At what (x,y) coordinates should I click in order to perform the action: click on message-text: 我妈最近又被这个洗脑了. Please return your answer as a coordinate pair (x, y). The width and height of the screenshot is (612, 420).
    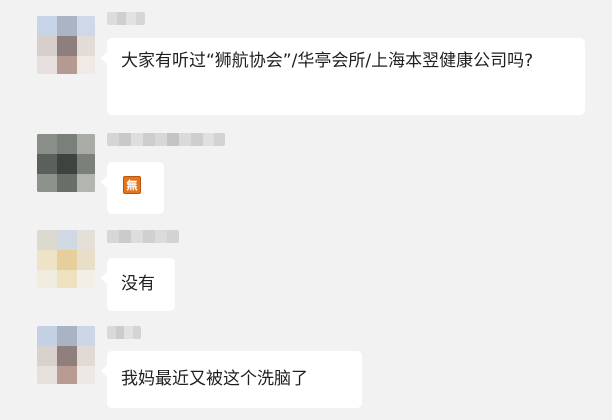
    Looking at the image, I should click on (214, 379).